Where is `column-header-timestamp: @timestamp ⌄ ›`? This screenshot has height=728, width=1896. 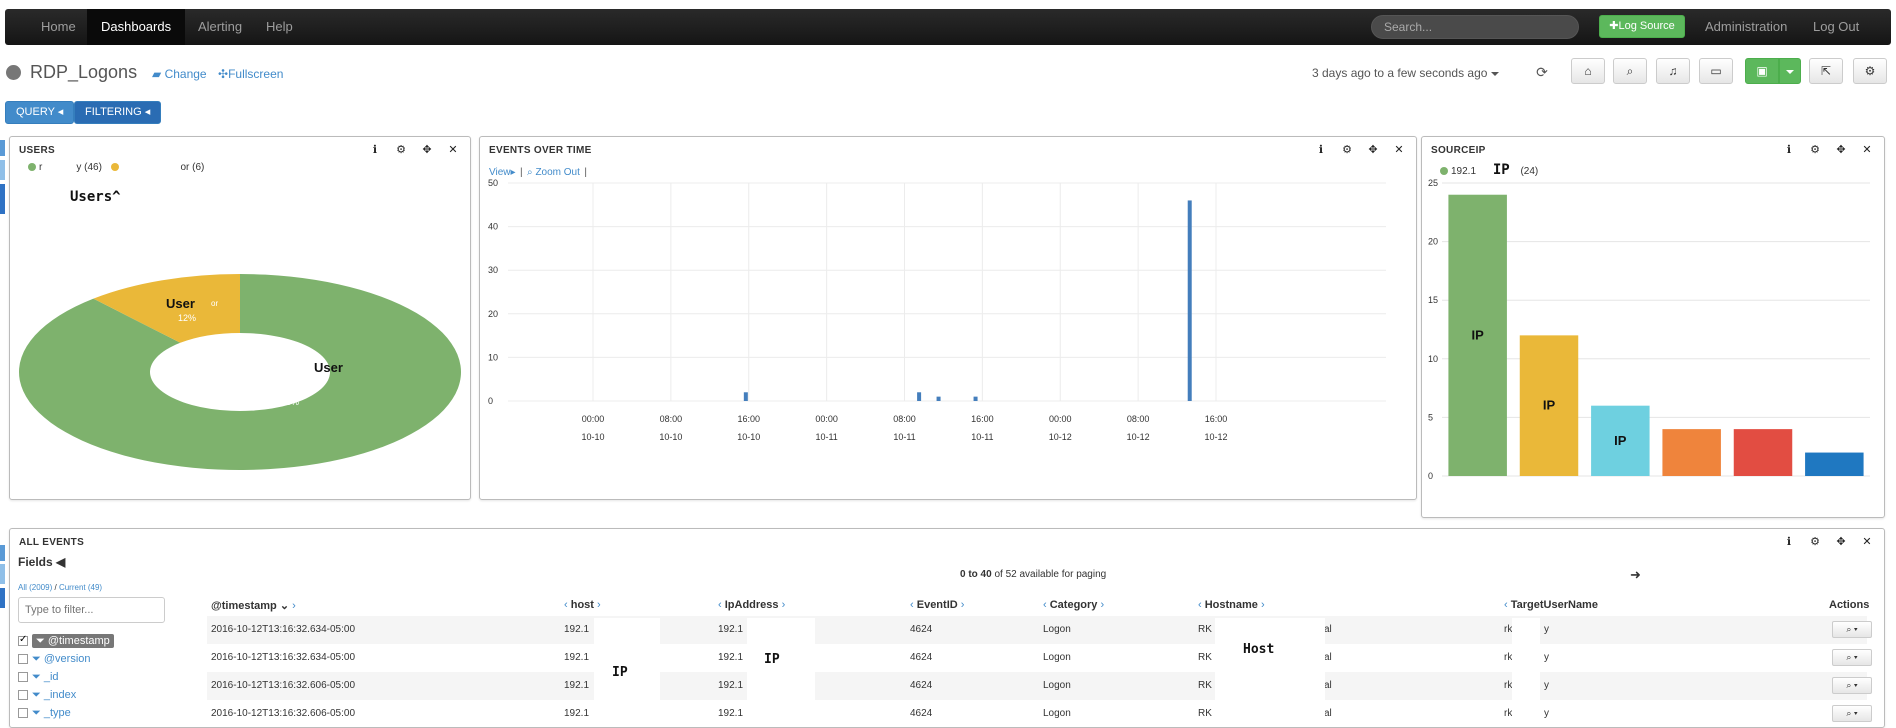 column-header-timestamp: @timestamp ⌄ › is located at coordinates (253, 605).